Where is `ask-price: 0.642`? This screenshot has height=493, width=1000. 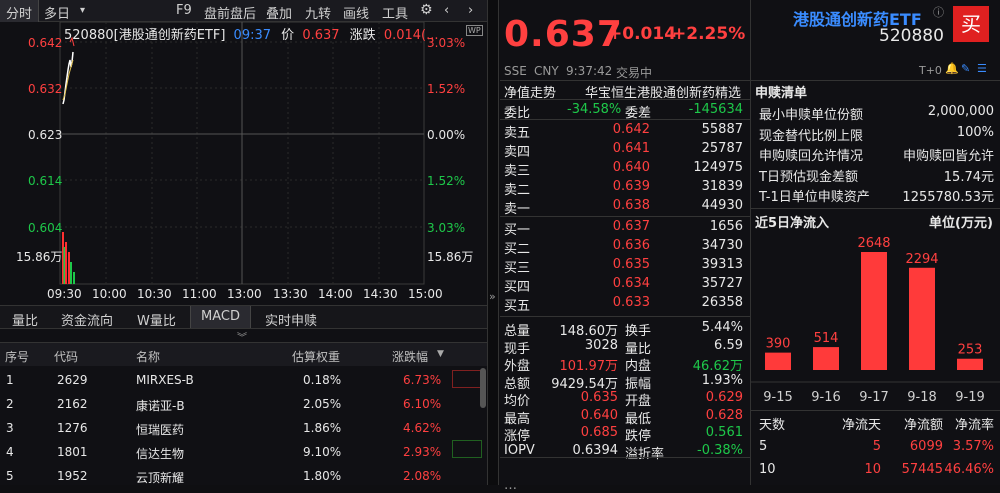
ask-price: 0.642 is located at coordinates (620, 129).